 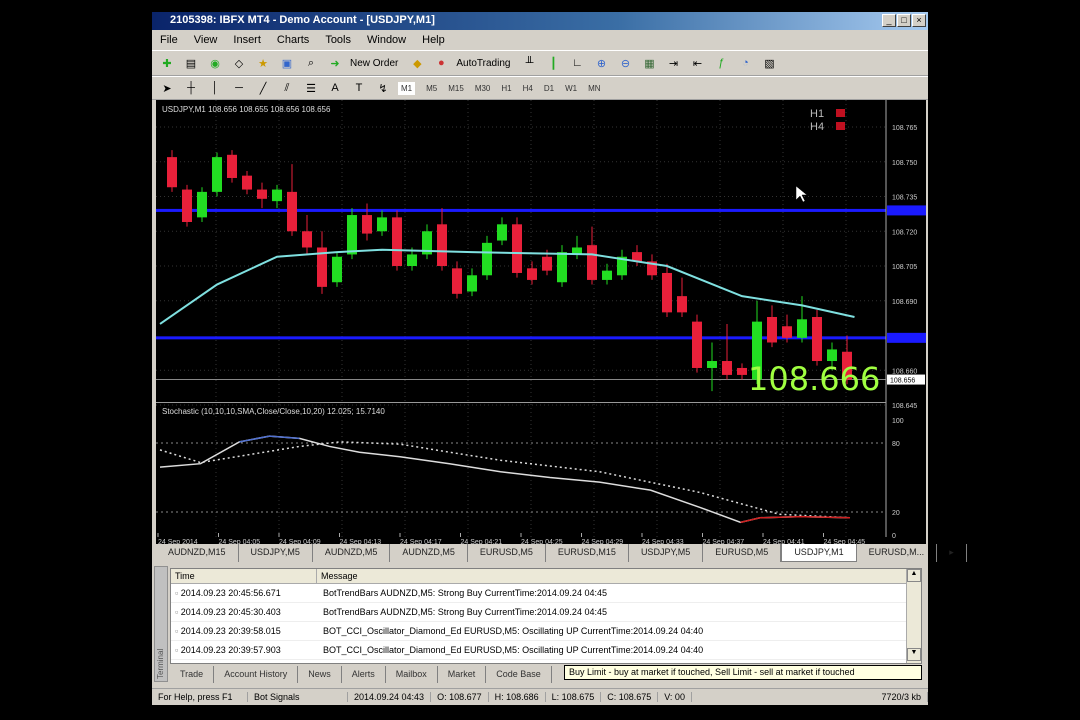 I want to click on timeframe-m15: M15, so click(x=456, y=88).